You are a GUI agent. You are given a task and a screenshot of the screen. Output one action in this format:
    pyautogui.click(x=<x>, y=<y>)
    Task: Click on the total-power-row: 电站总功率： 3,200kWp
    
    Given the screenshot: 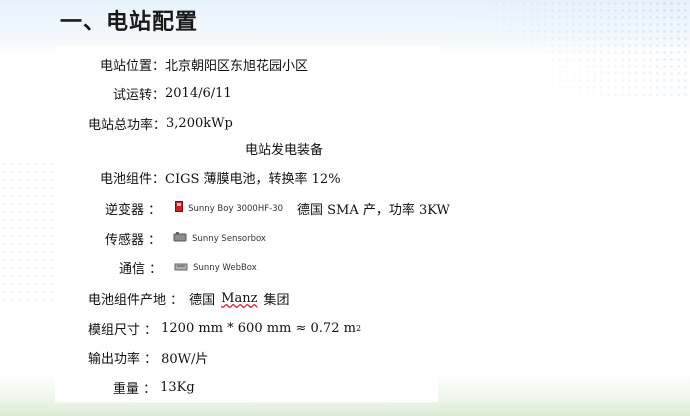 What is the action you would take?
    pyautogui.click(x=160, y=123)
    